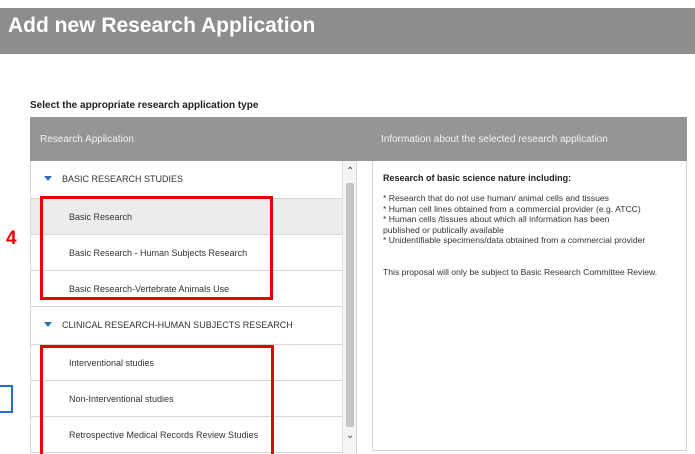 This screenshot has height=454, width=695. Describe the element at coordinates (87, 139) in the screenshot. I see `column-header-research-application: Research Application` at that location.